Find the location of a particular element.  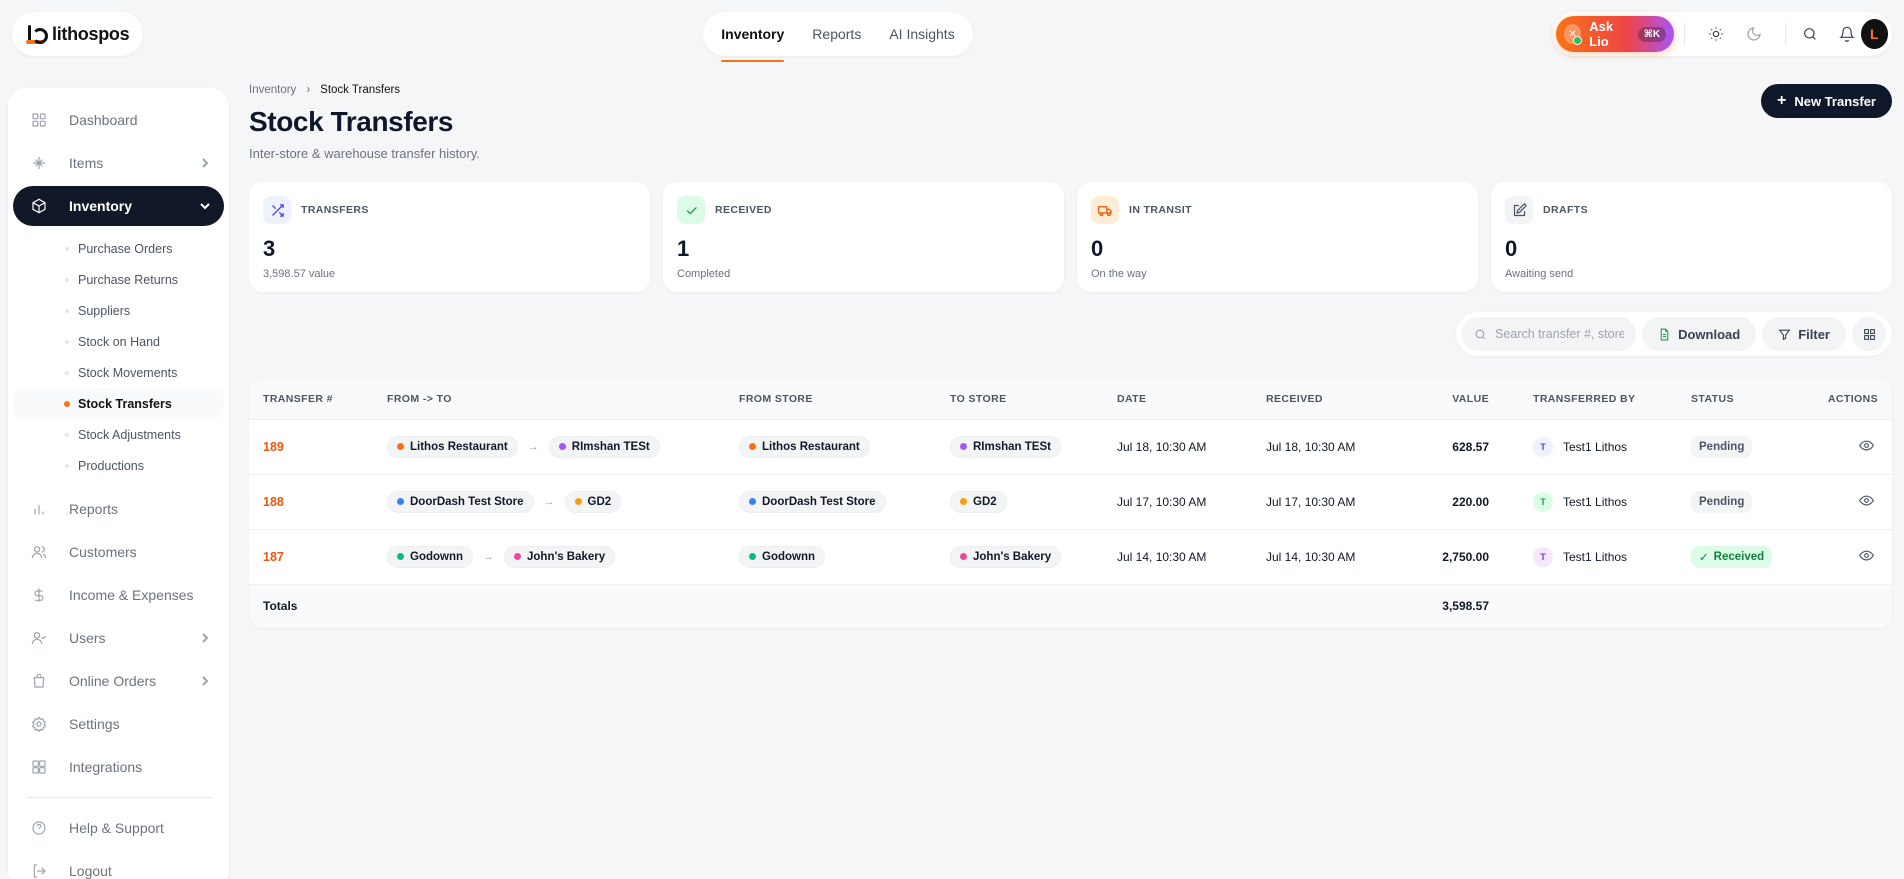

col-status: STATUS is located at coordinates (1744, 399).